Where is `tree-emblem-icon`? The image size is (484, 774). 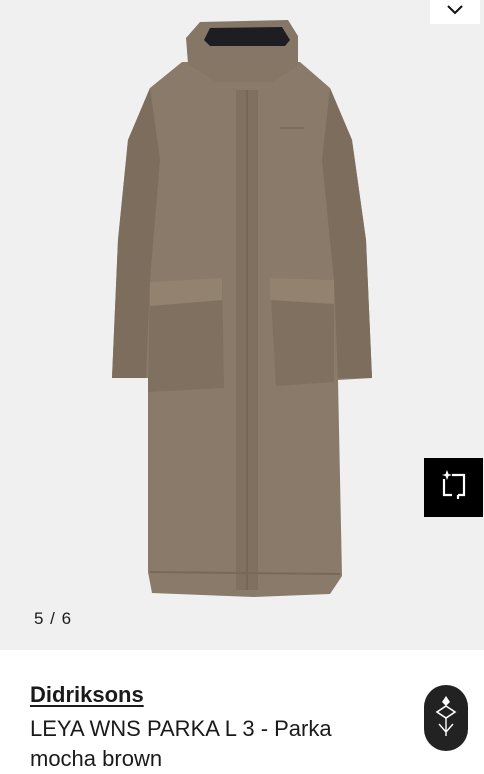
tree-emblem-icon is located at coordinates (446, 718).